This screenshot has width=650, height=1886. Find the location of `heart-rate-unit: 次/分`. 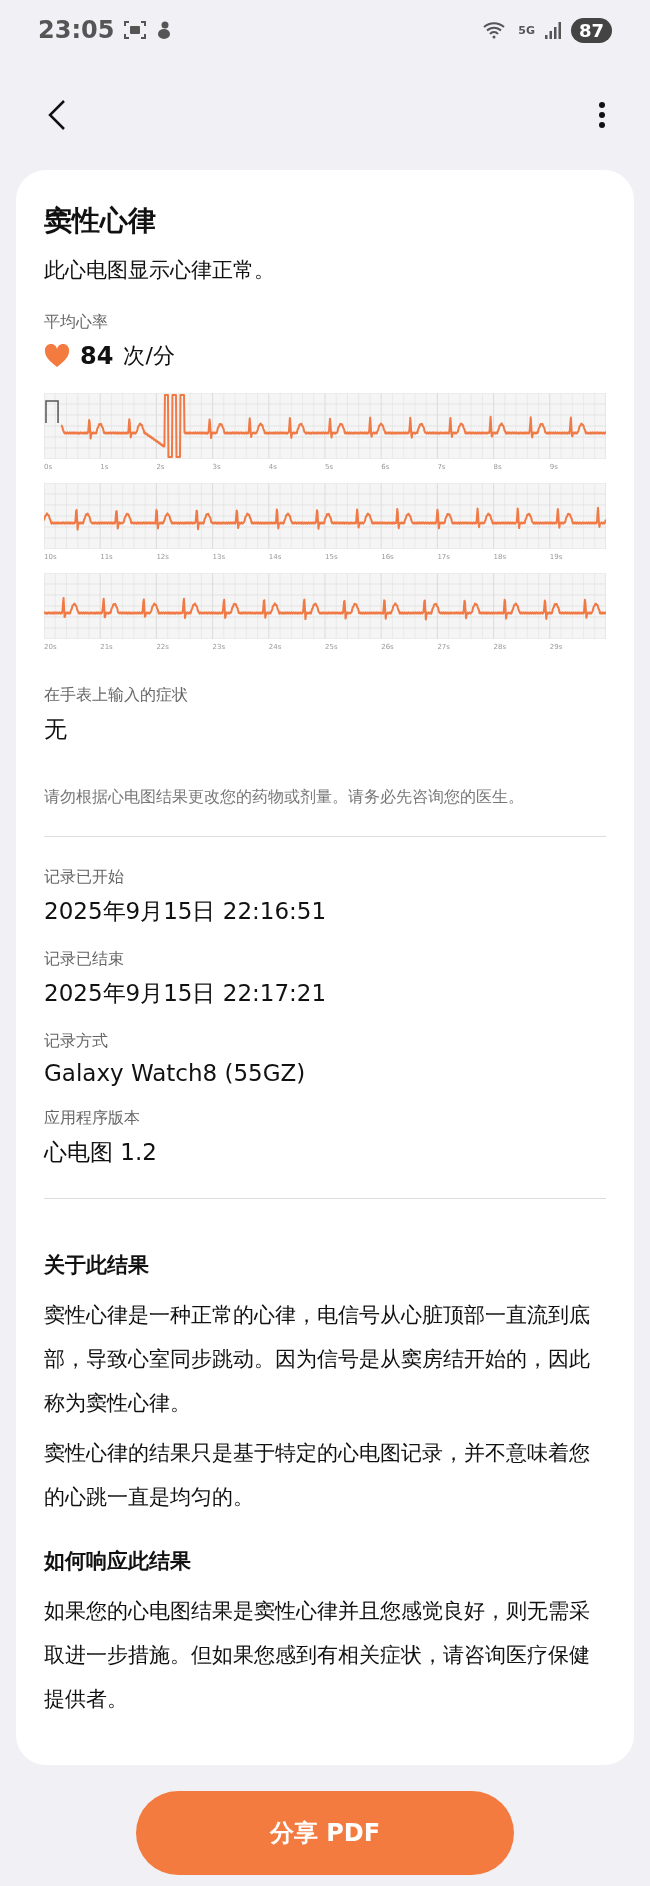

heart-rate-unit: 次/分 is located at coordinates (149, 356).